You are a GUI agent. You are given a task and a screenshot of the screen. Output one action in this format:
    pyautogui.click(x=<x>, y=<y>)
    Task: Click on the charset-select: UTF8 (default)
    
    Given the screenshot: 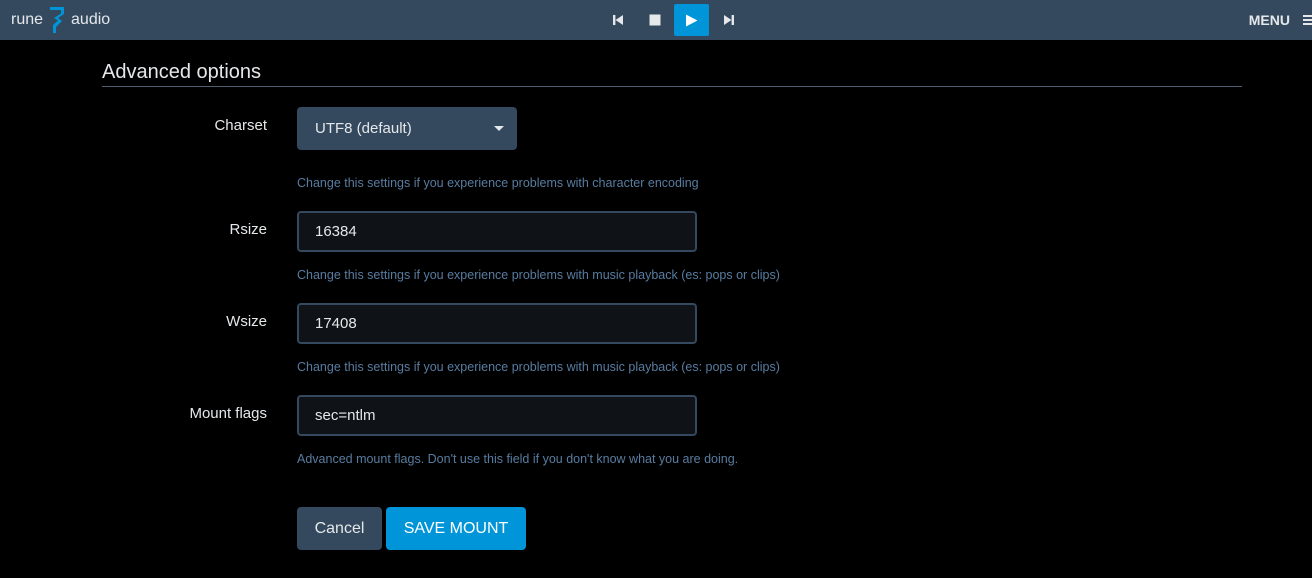 What is the action you would take?
    pyautogui.click(x=407, y=128)
    